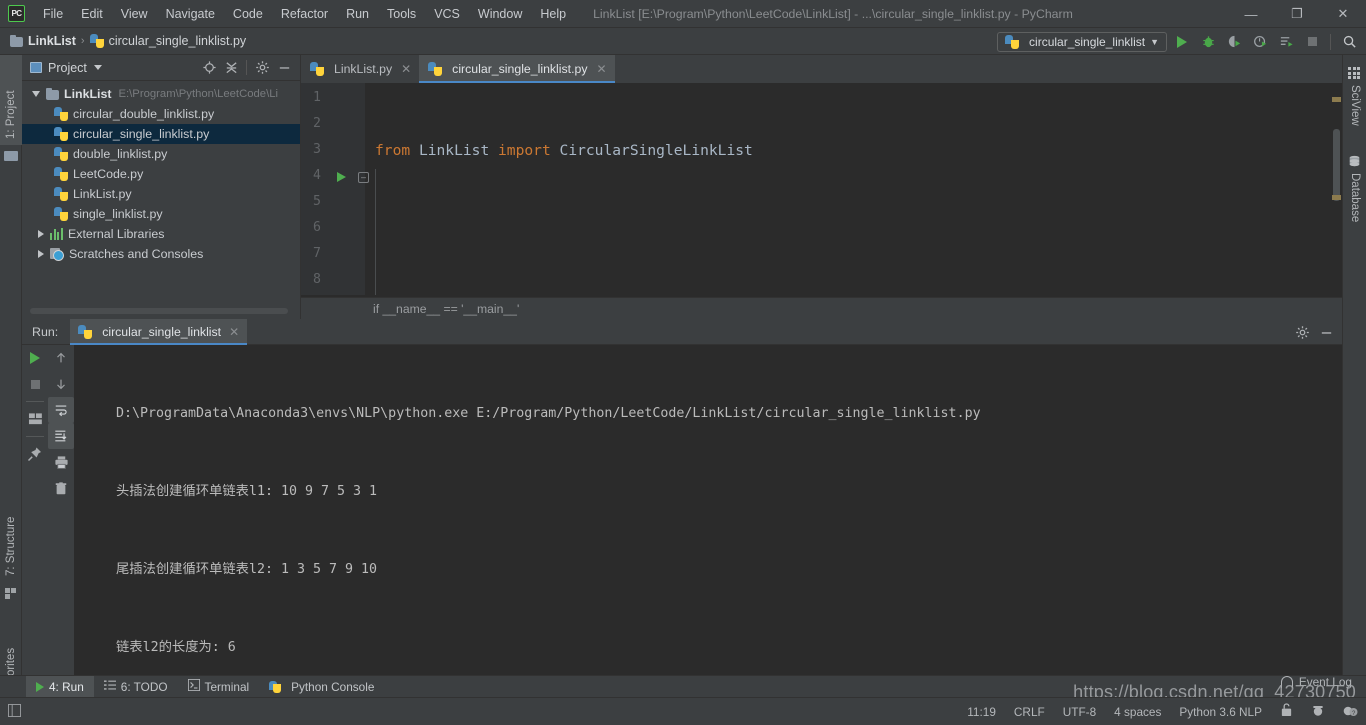  Describe the element at coordinates (500, 14) in the screenshot. I see `menu-item-window: Window` at that location.